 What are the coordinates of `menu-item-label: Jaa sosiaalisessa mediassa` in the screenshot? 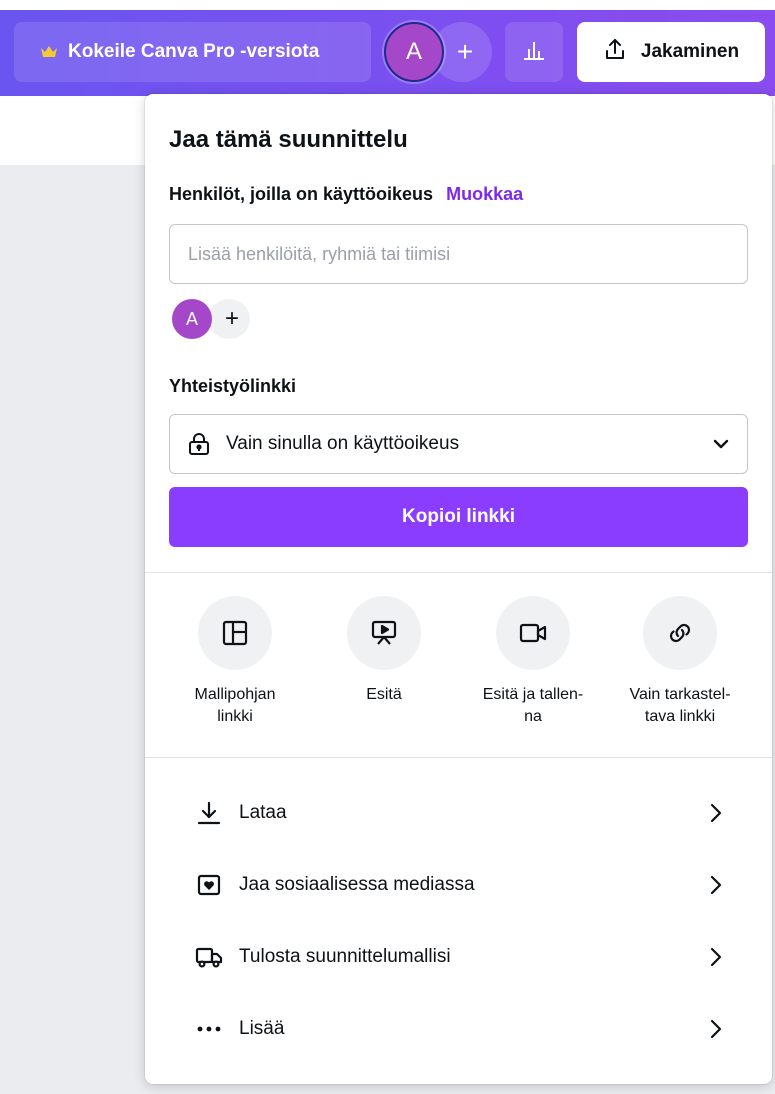 It's located at (357, 884).